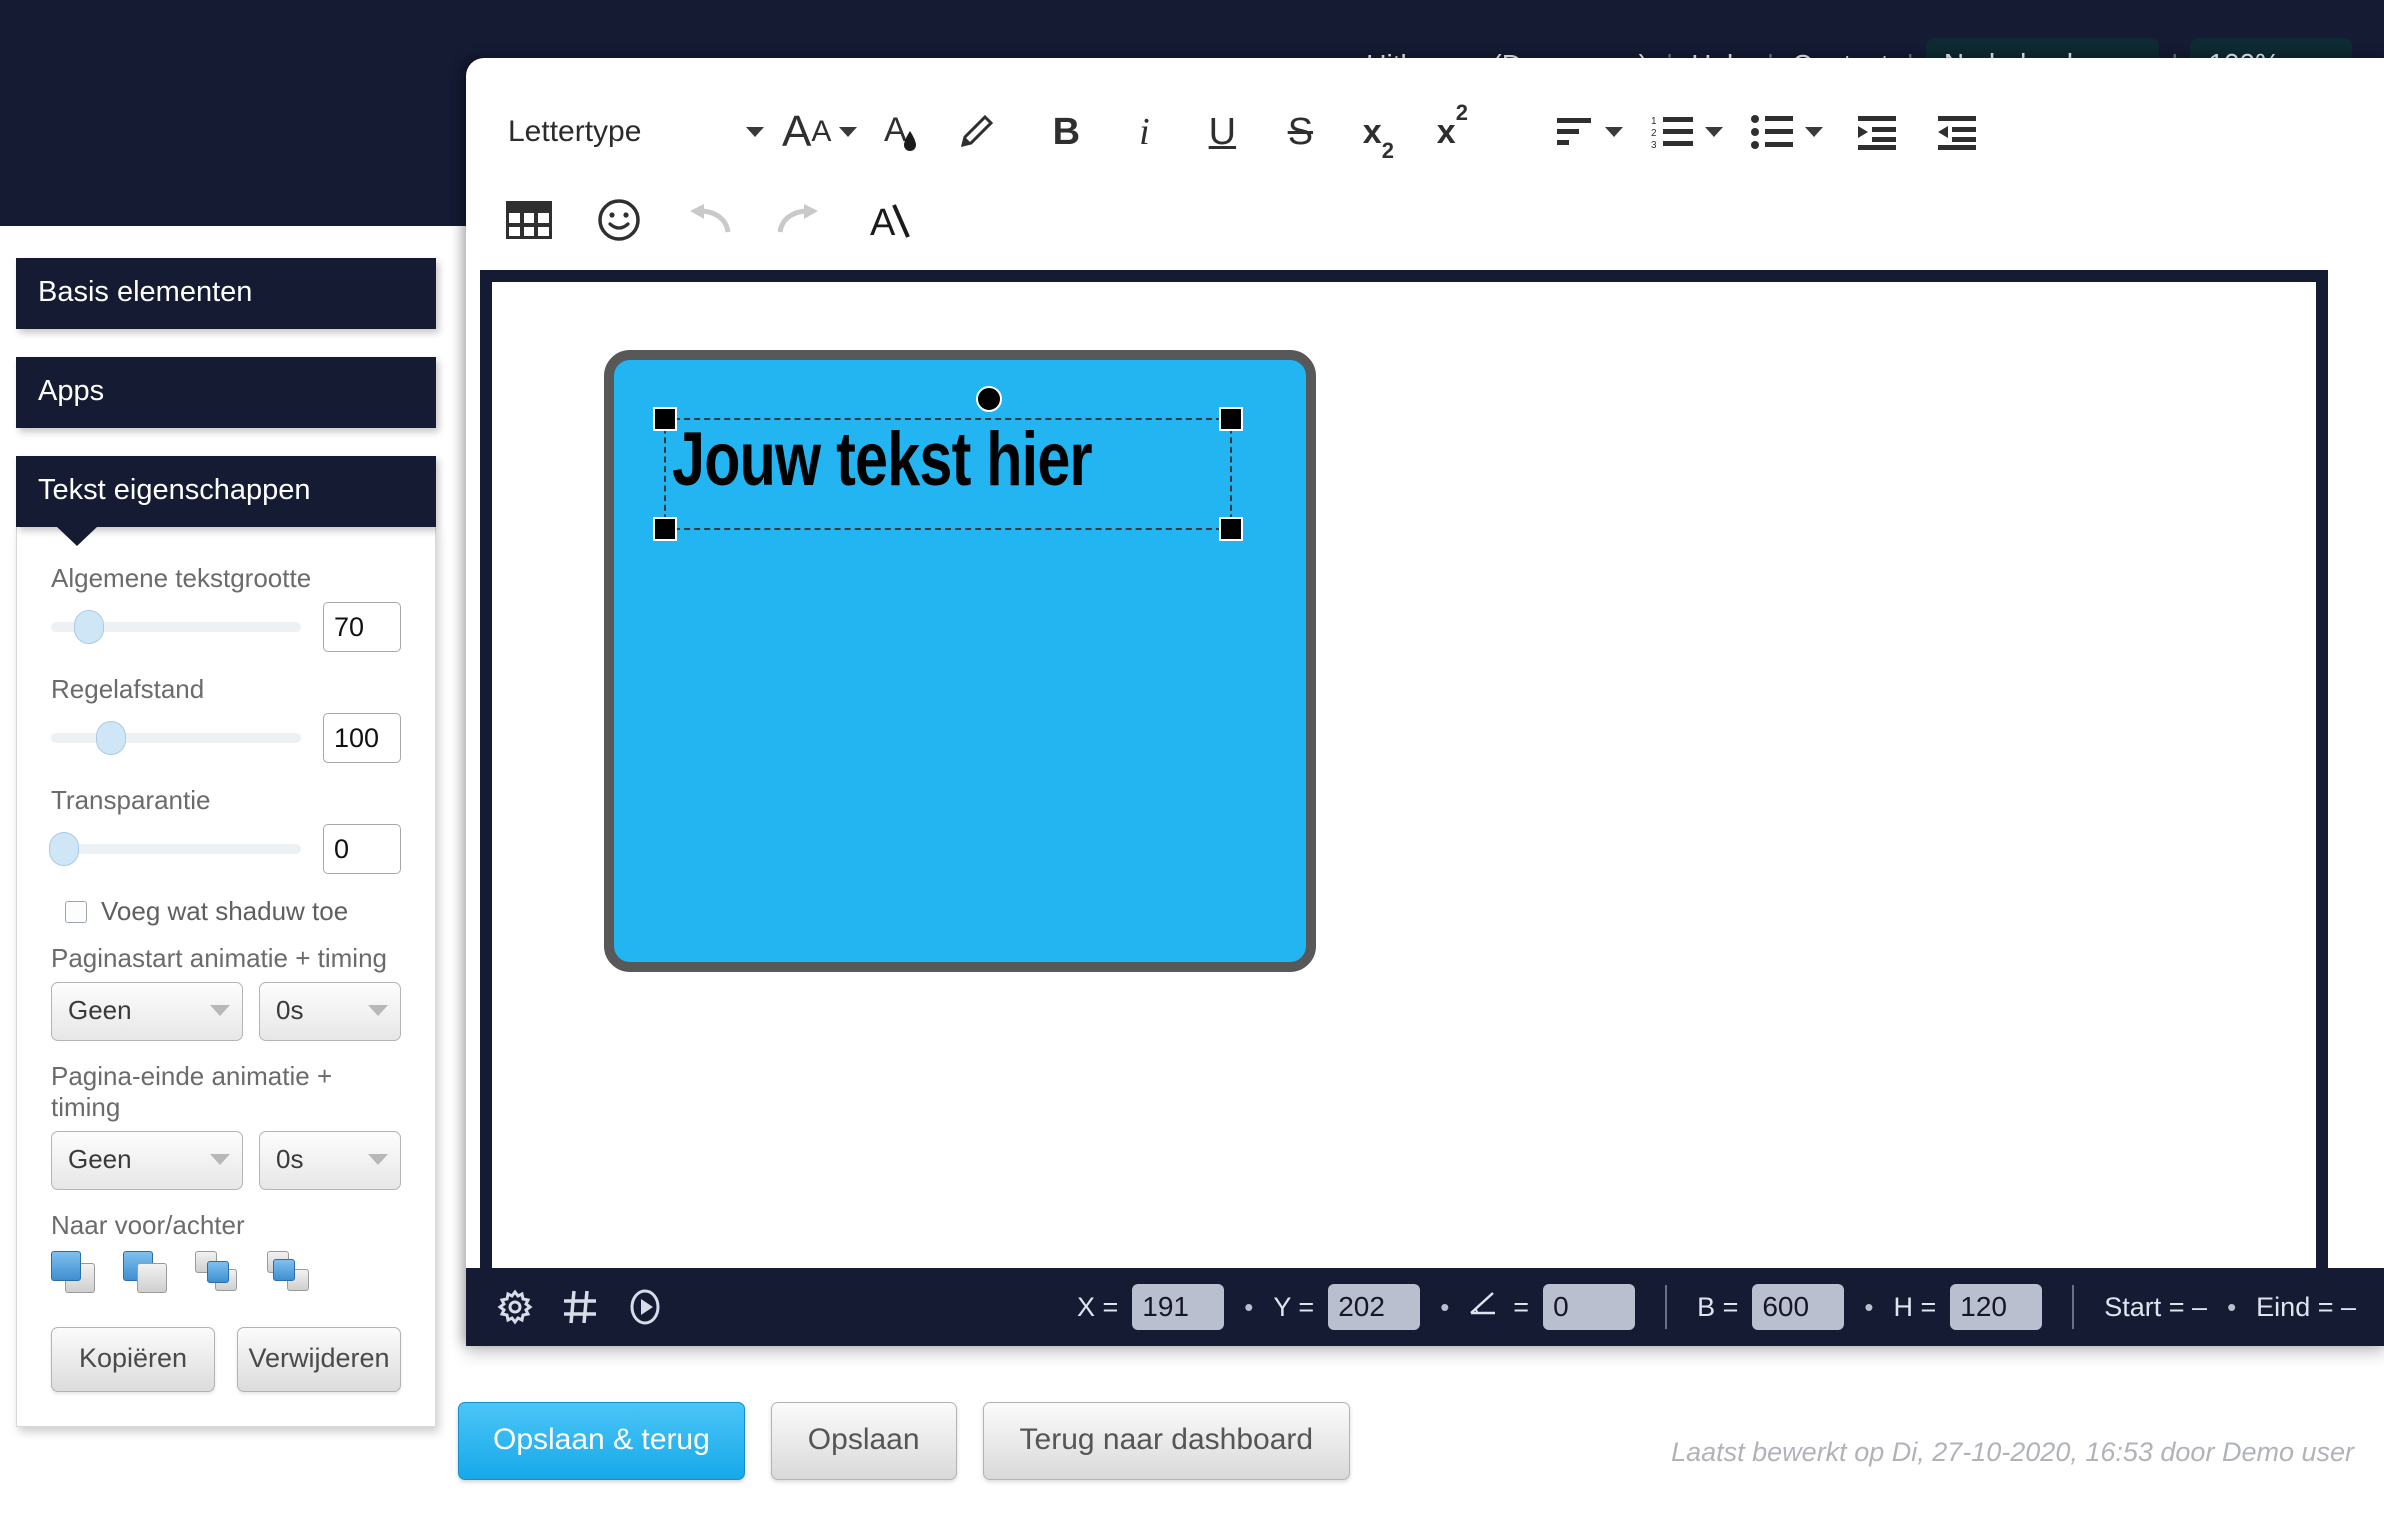  I want to click on clear-formatting-icon: A, so click(889, 220).